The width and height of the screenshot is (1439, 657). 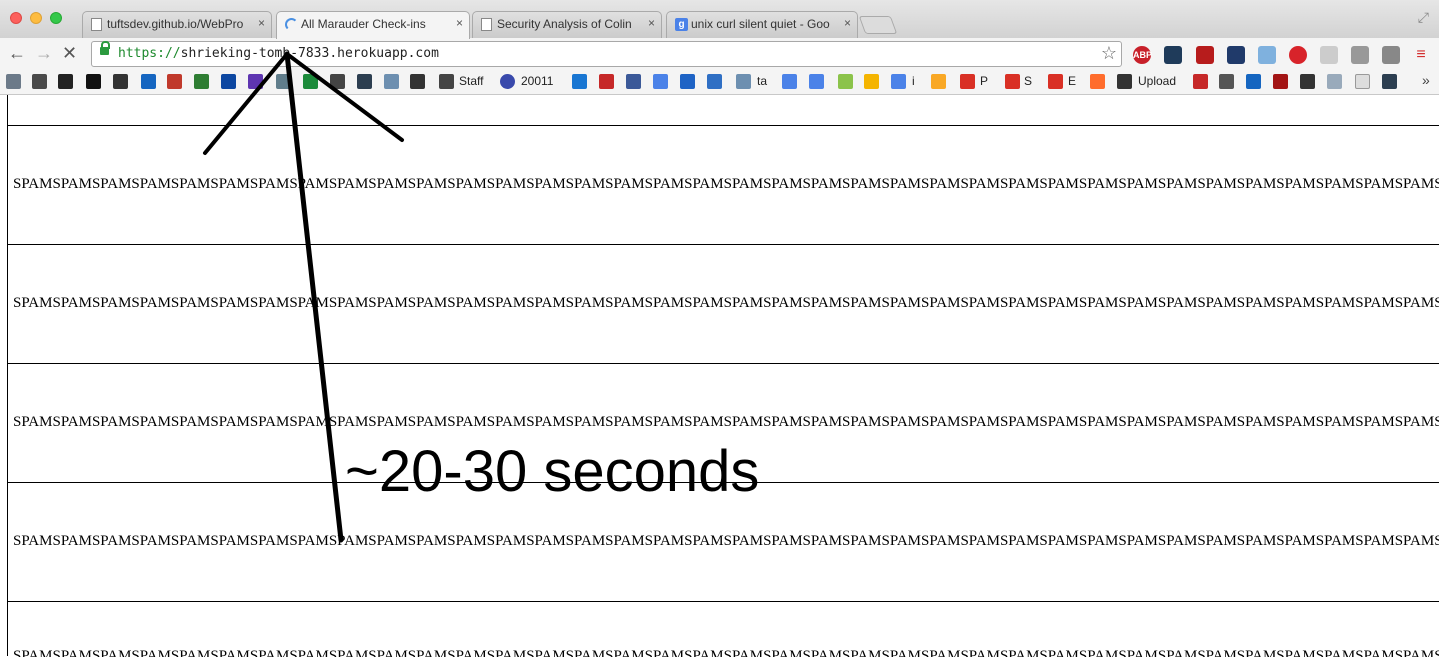 What do you see at coordinates (314, 297) in the screenshot?
I see `arrow-shaft` at bounding box center [314, 297].